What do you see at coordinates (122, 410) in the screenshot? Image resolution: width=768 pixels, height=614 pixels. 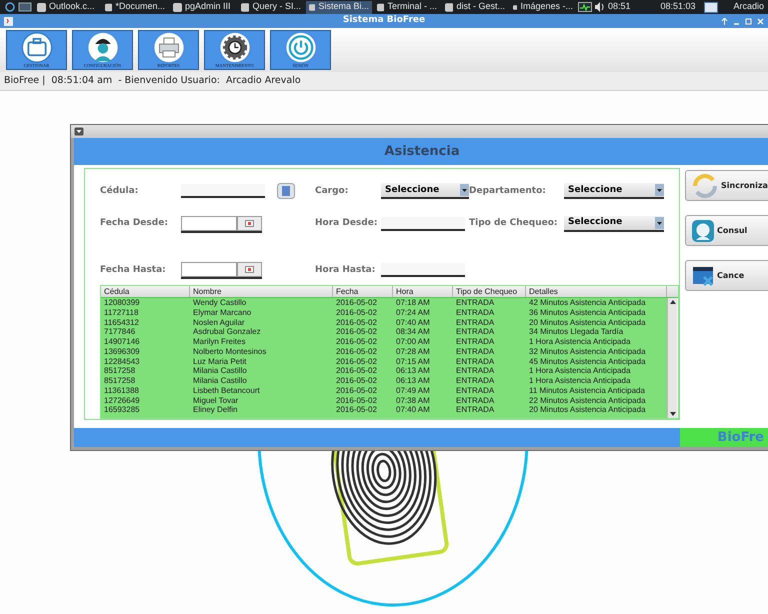 I see `table-cell-text: 16593285` at bounding box center [122, 410].